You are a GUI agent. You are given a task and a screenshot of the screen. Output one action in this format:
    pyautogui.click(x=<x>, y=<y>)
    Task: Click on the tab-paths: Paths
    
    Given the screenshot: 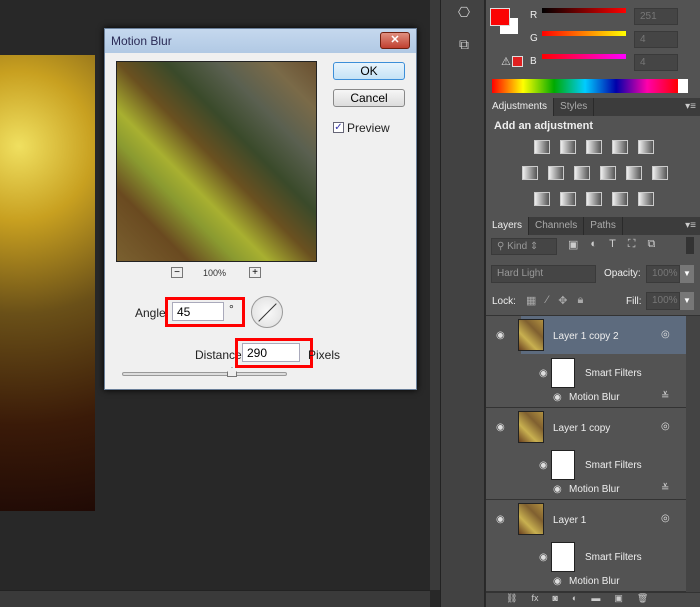 What is the action you would take?
    pyautogui.click(x=603, y=226)
    